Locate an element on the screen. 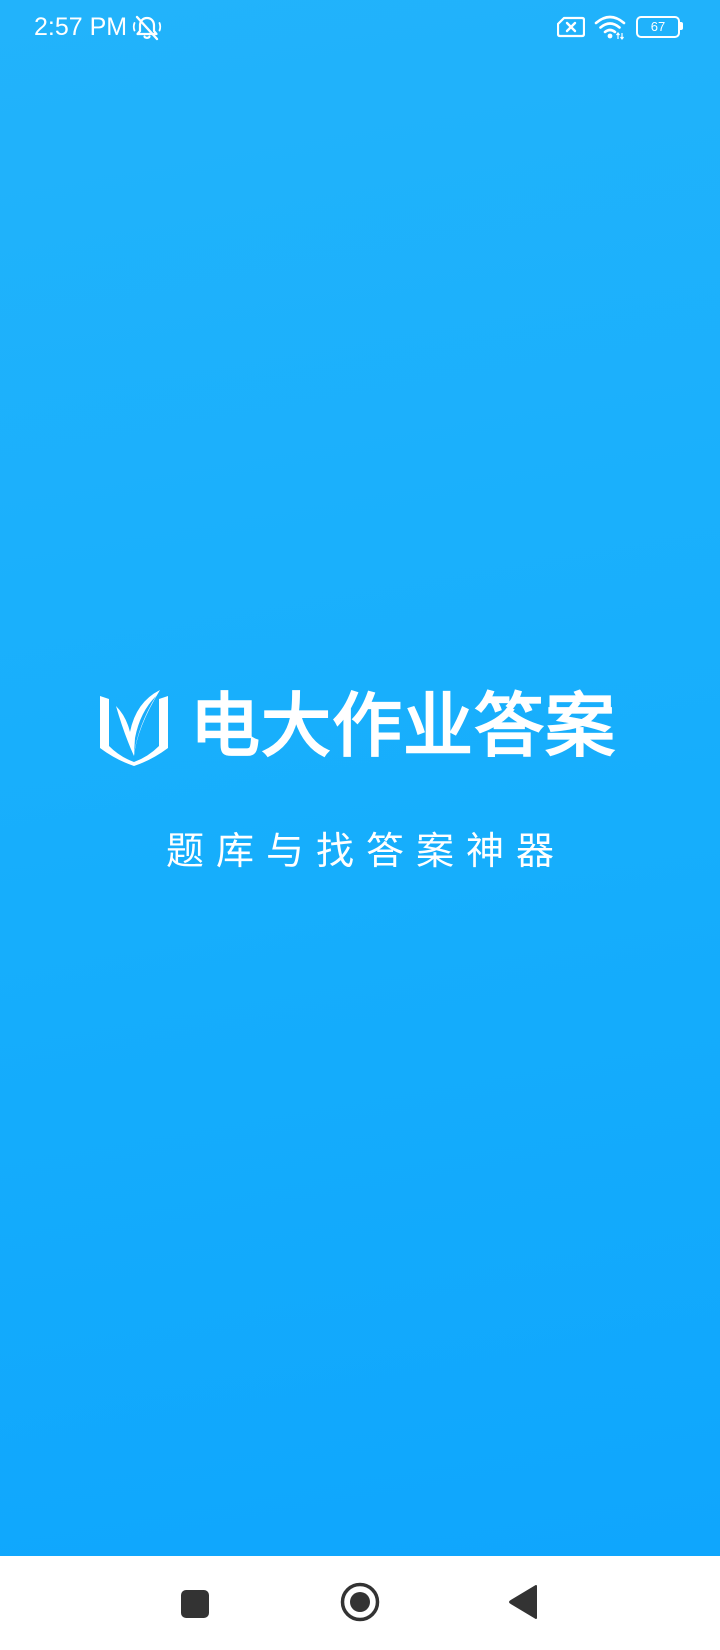 Image resolution: width=720 pixels, height=1650 pixels. battery-level: 67 is located at coordinates (658, 26).